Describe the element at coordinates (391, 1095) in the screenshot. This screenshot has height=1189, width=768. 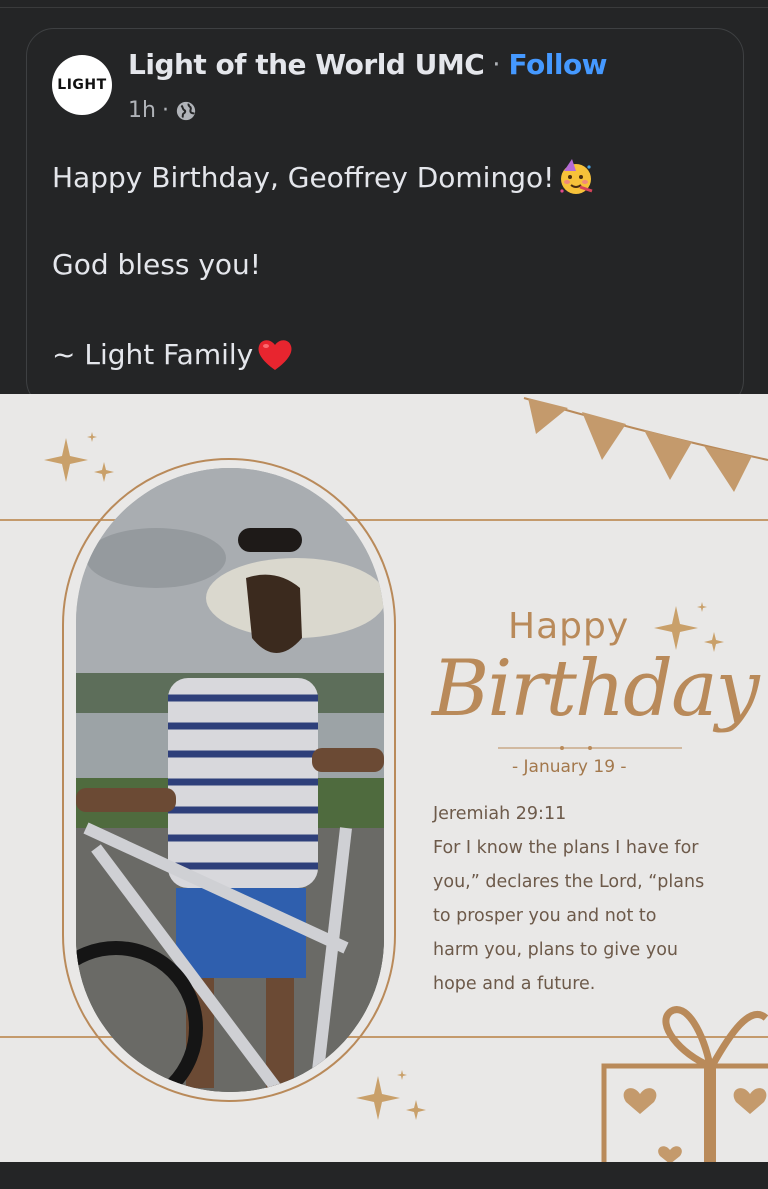
I see `sparkle-bottom-icon` at that location.